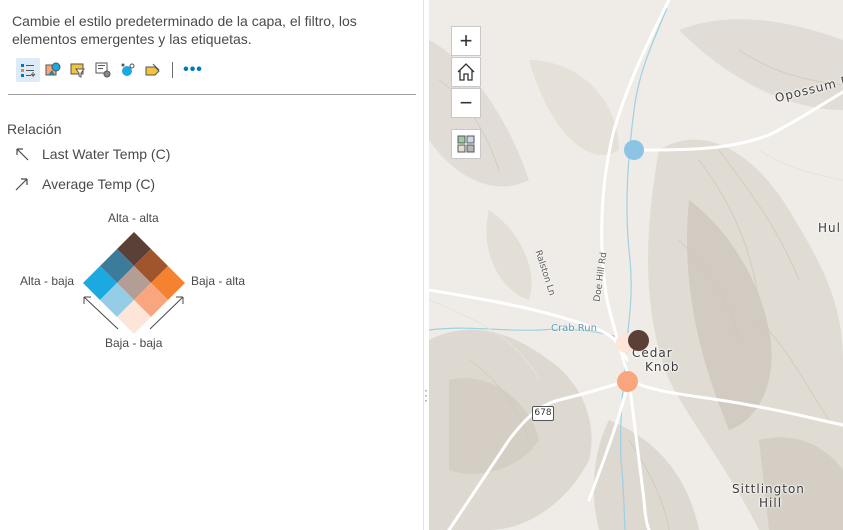 The width and height of the screenshot is (843, 530). I want to click on filter-icon, so click(77, 70).